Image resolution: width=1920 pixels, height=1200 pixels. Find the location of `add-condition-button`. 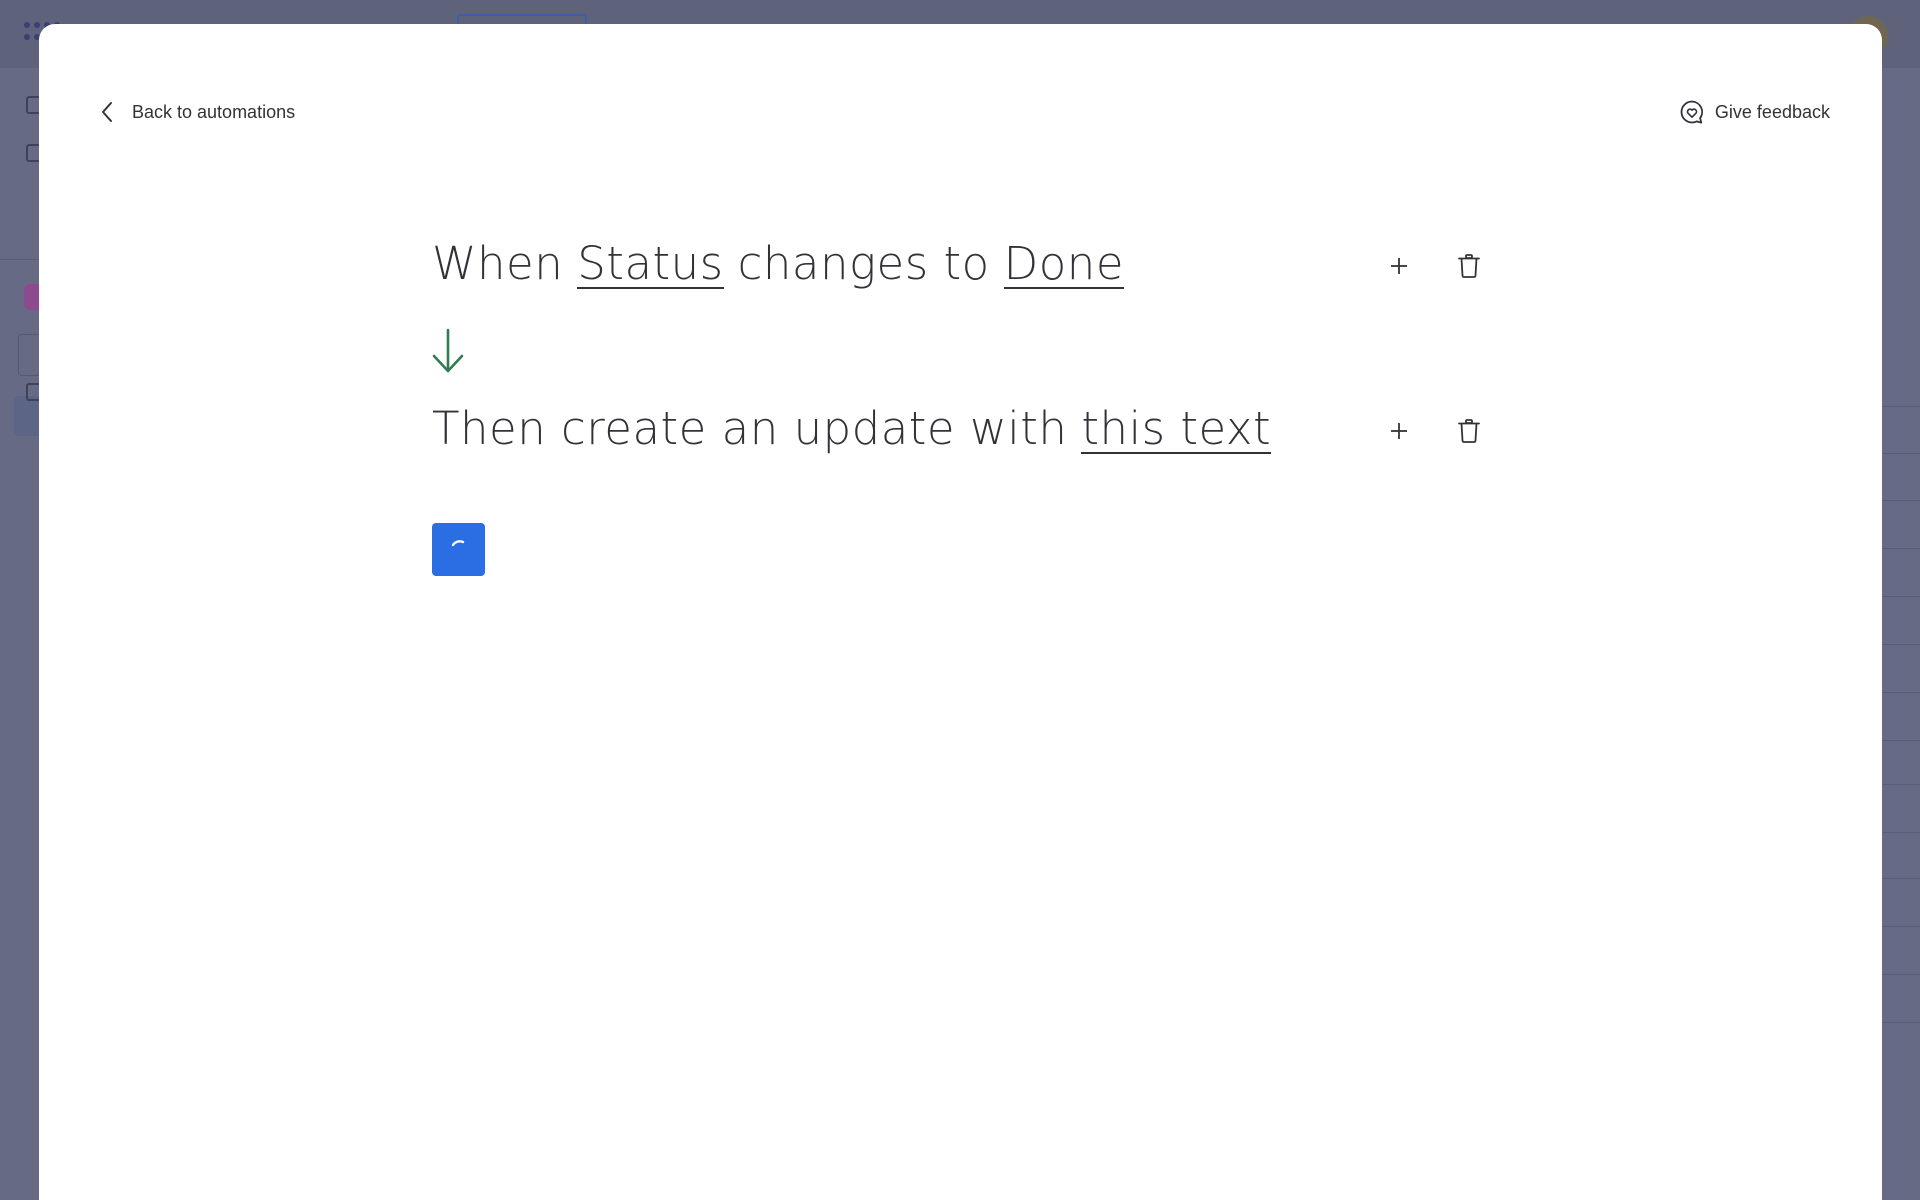

add-condition-button is located at coordinates (1399, 266).